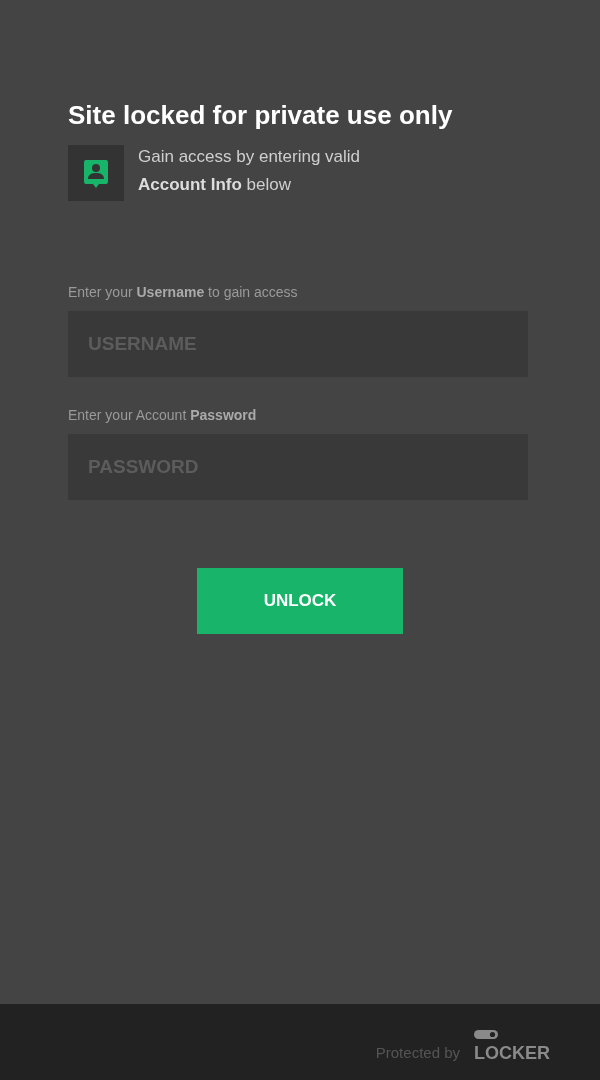 This screenshot has width=600, height=1080. What do you see at coordinates (96, 173) in the screenshot?
I see `user-badge-icon` at bounding box center [96, 173].